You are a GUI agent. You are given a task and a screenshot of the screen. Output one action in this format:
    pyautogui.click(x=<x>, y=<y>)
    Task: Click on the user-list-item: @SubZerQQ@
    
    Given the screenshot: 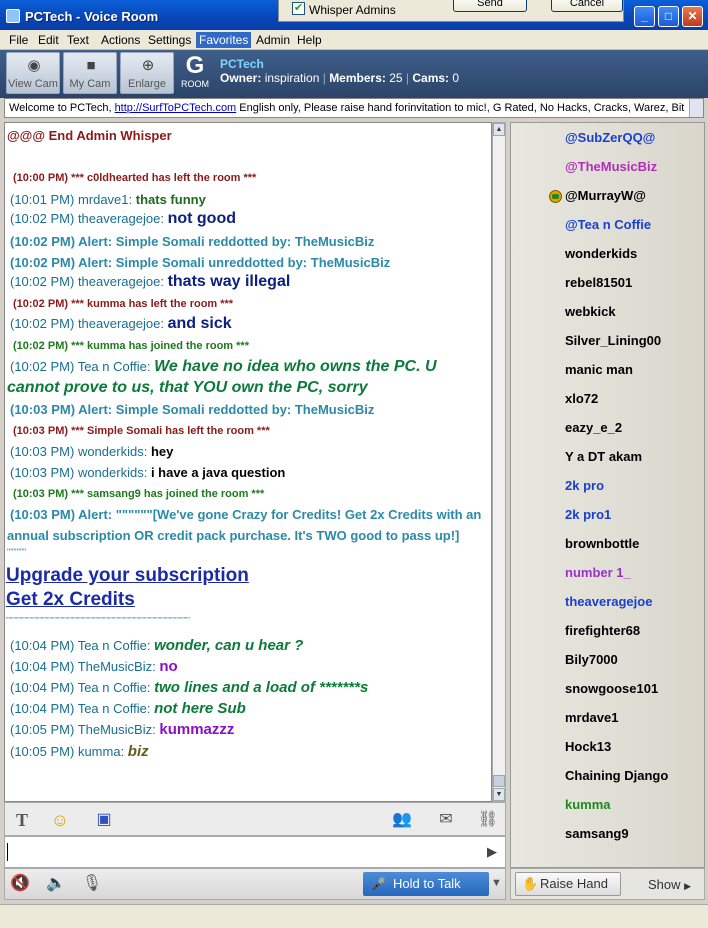 What is the action you would take?
    pyautogui.click(x=610, y=137)
    